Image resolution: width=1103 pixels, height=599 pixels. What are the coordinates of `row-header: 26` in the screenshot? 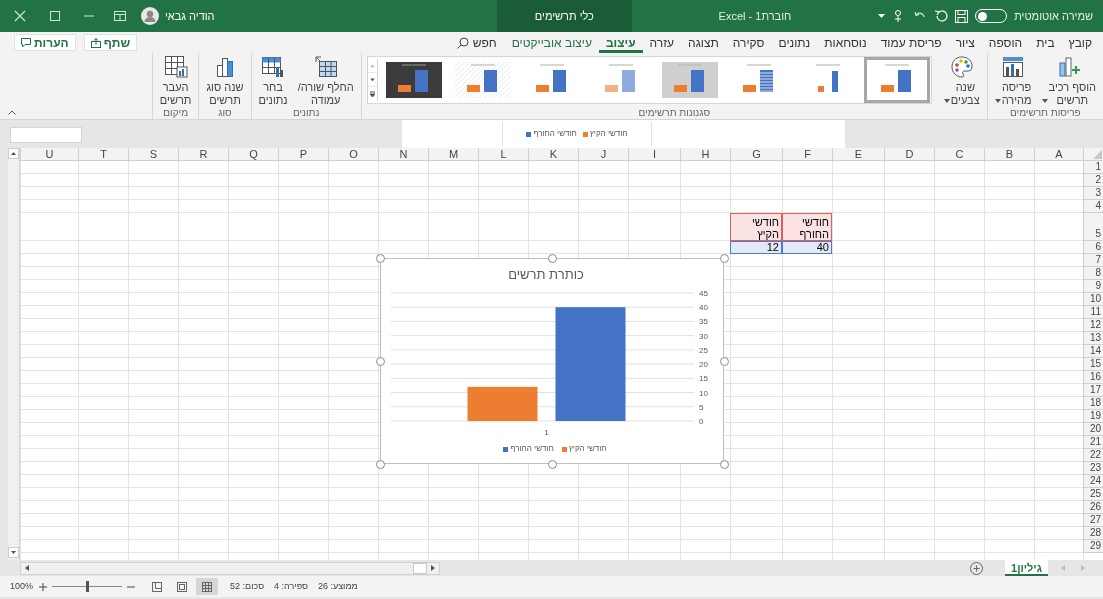 It's located at (1093, 507).